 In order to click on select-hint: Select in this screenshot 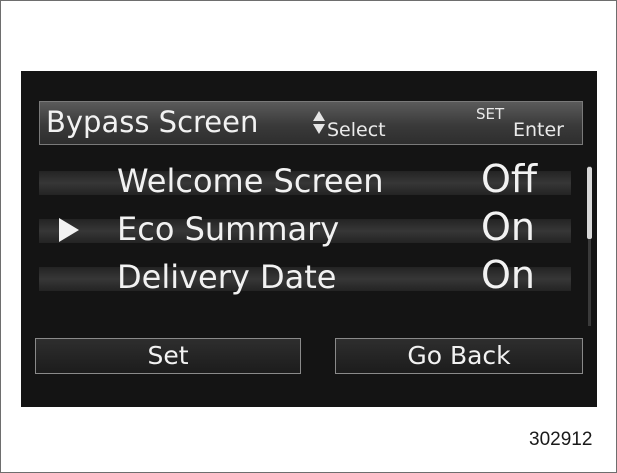, I will do `click(356, 130)`.